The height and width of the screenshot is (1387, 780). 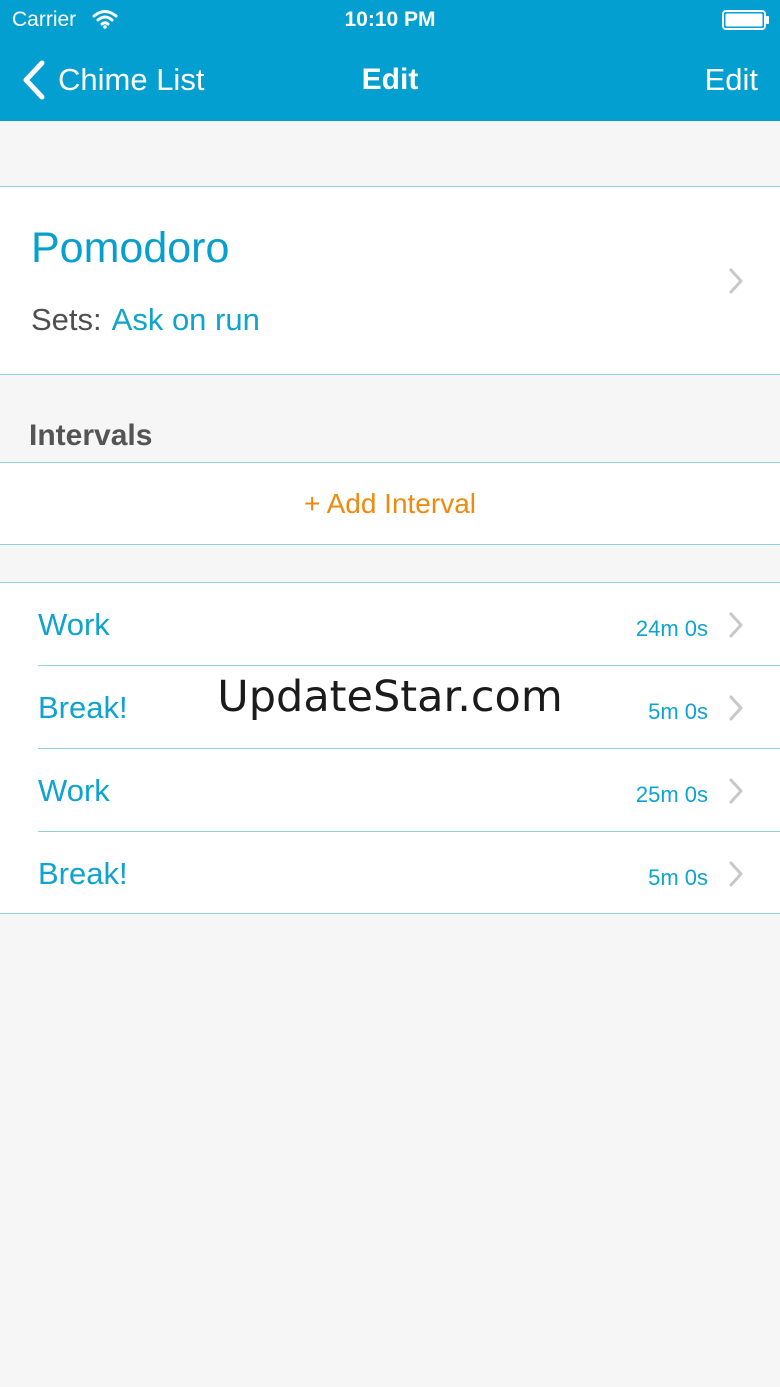 I want to click on add-interval-button: + Add Interval, so click(x=390, y=503).